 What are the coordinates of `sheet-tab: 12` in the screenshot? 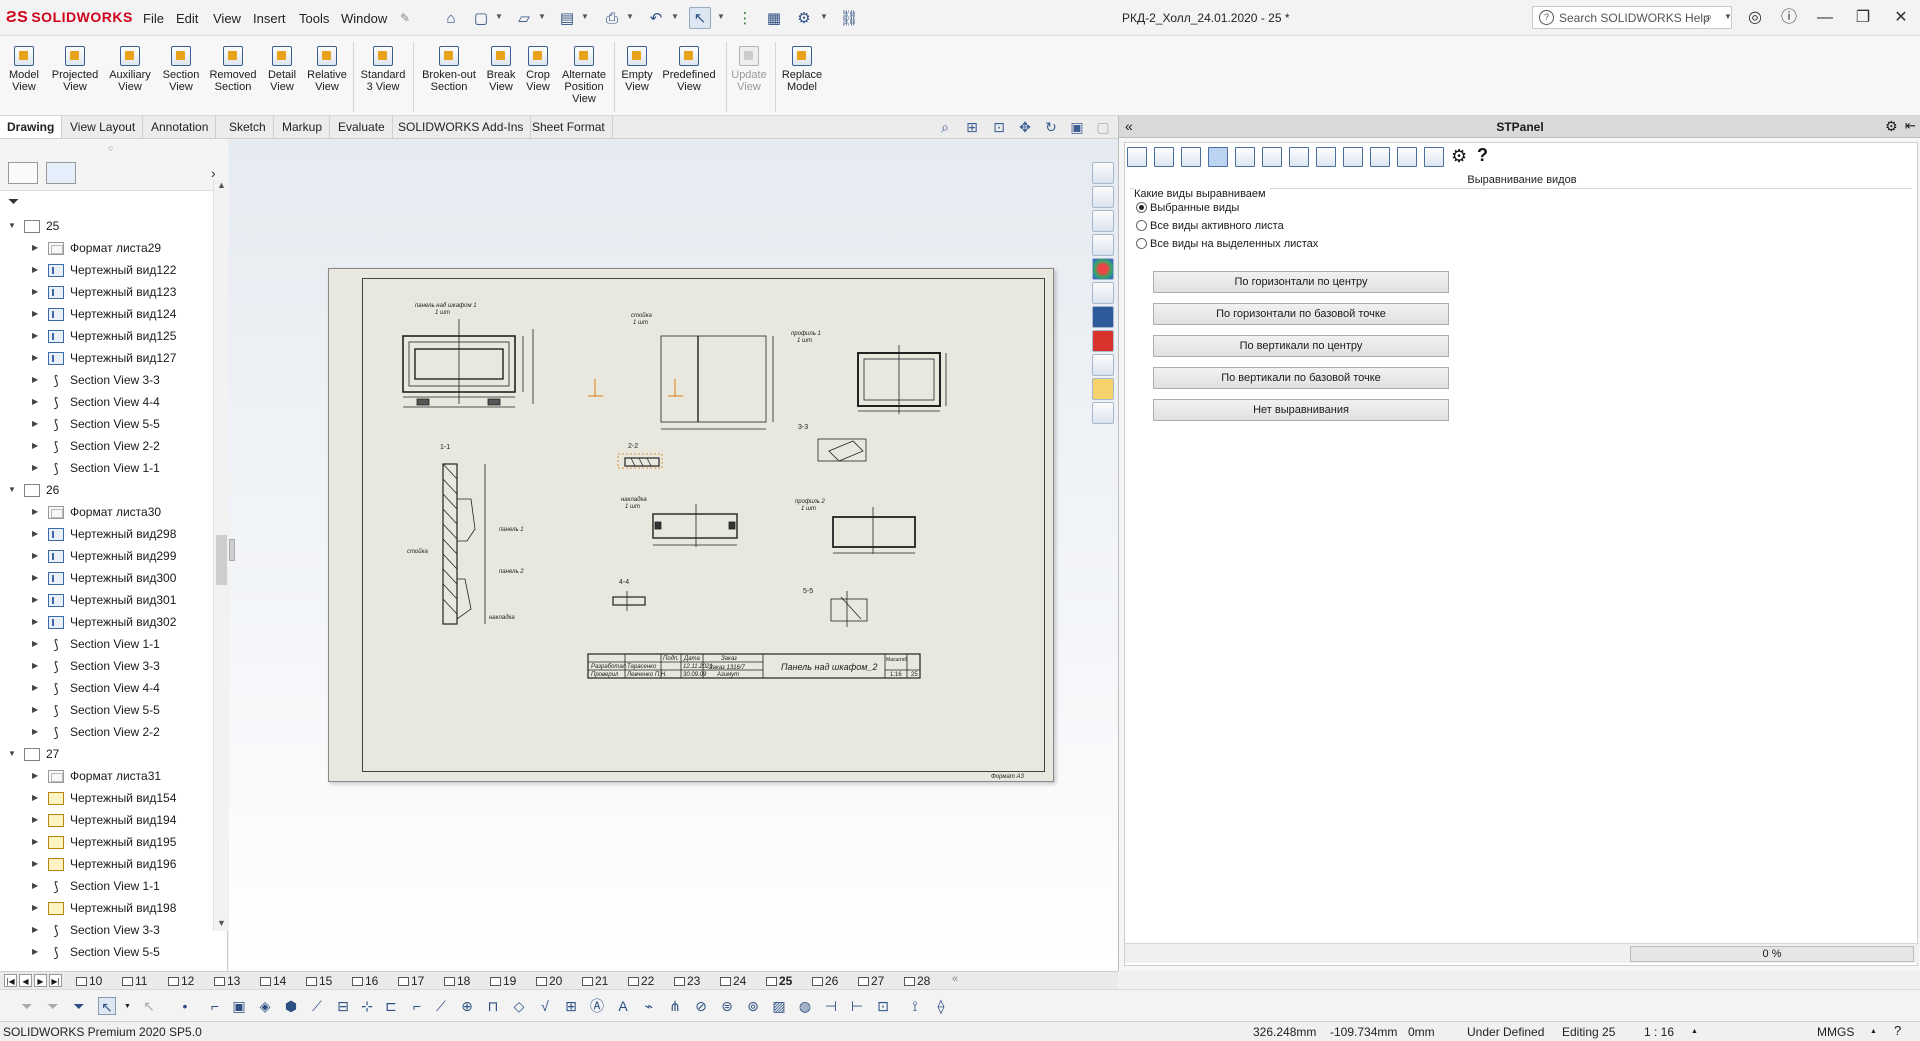 It's located at (180, 981).